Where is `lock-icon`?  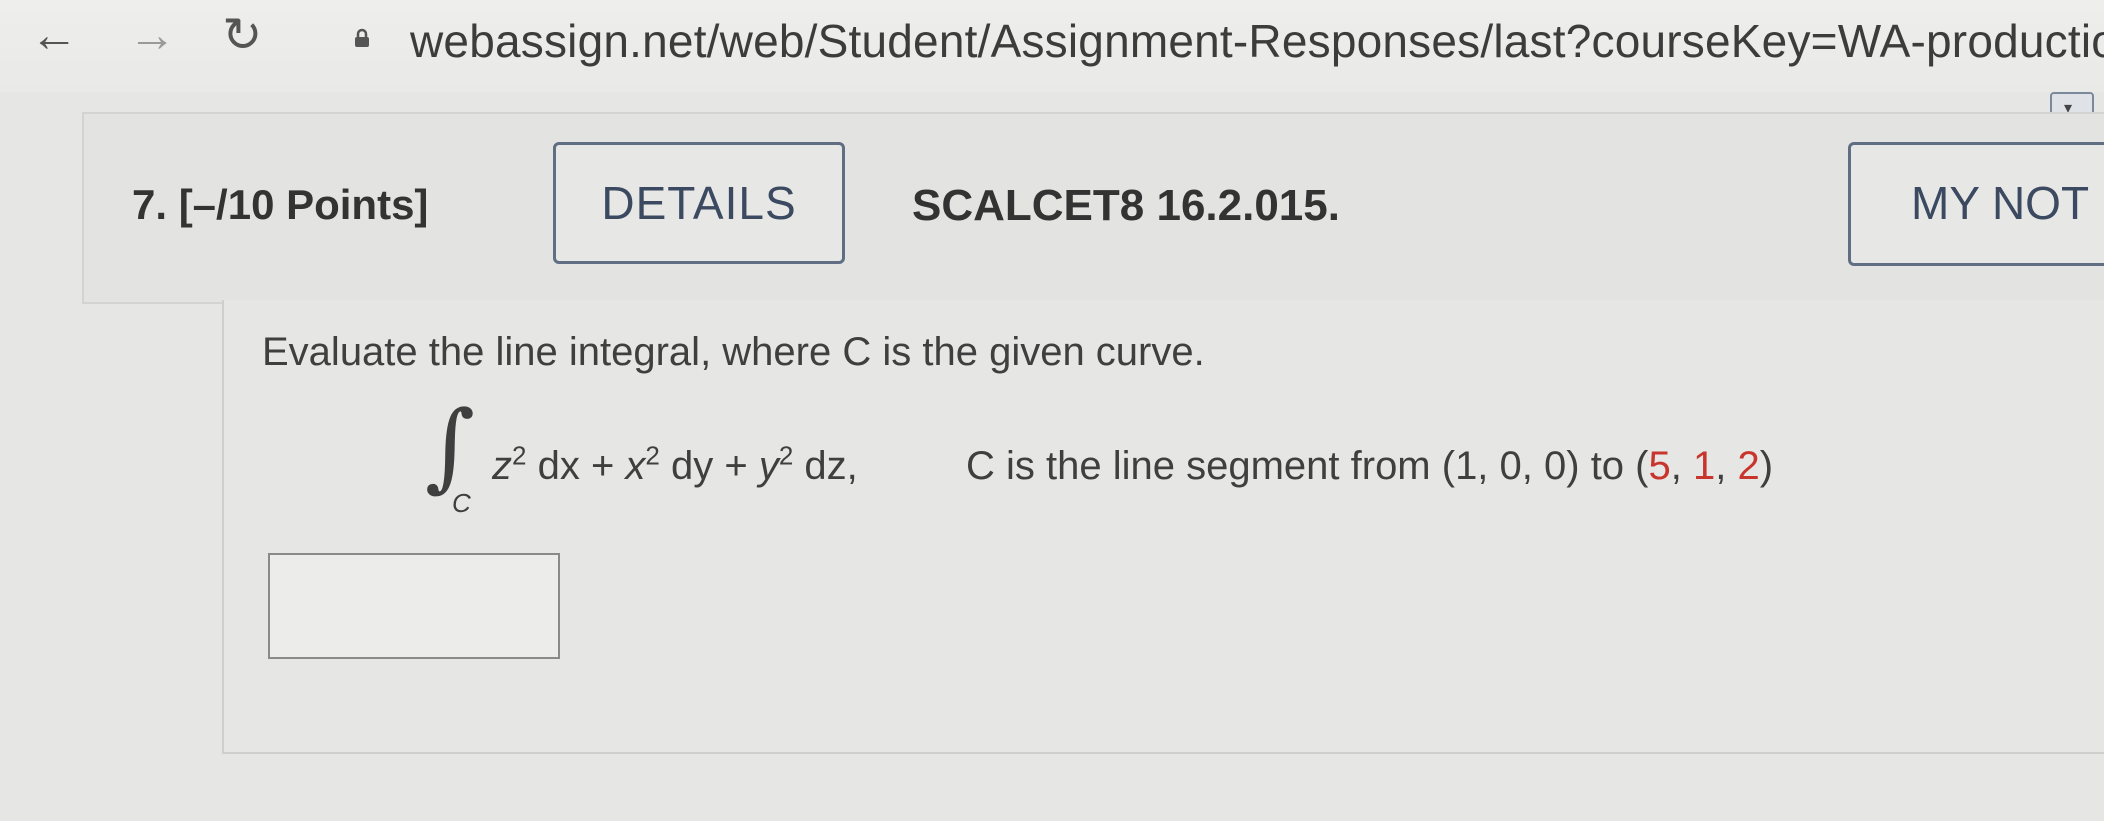
lock-icon is located at coordinates (362, 37).